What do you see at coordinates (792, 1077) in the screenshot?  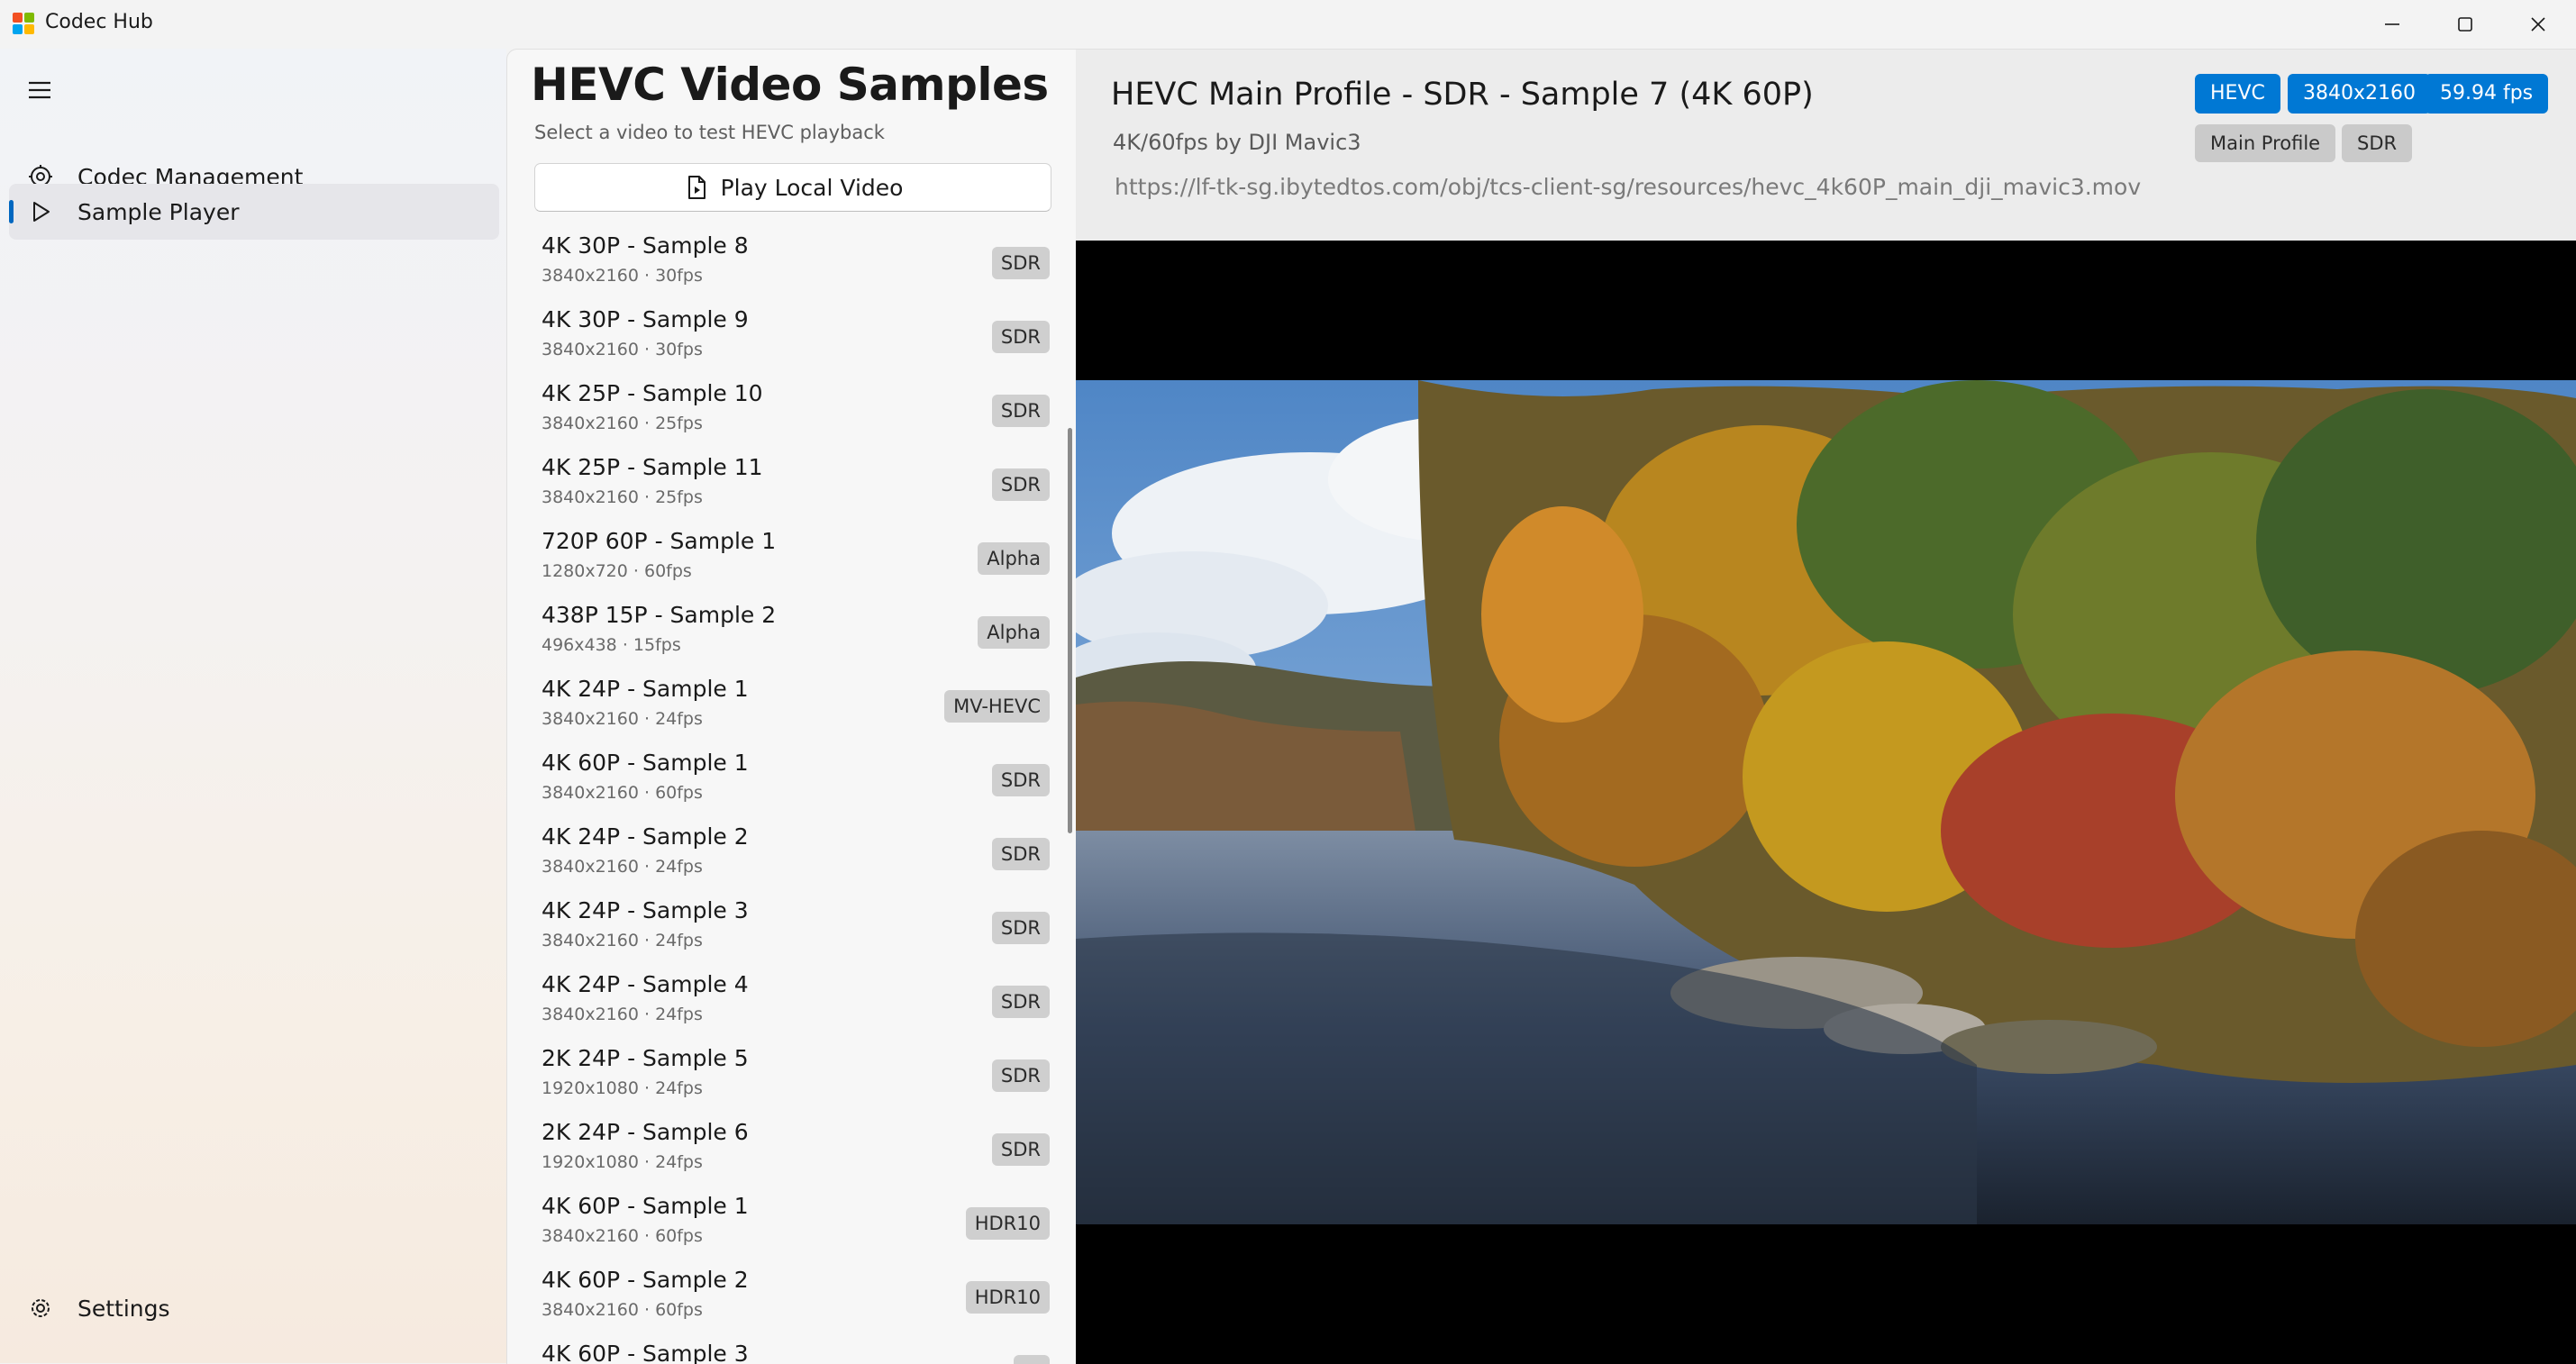 I see `list-item: 2K 24P - Sample 5 1920x1080 · 24fps SDR` at bounding box center [792, 1077].